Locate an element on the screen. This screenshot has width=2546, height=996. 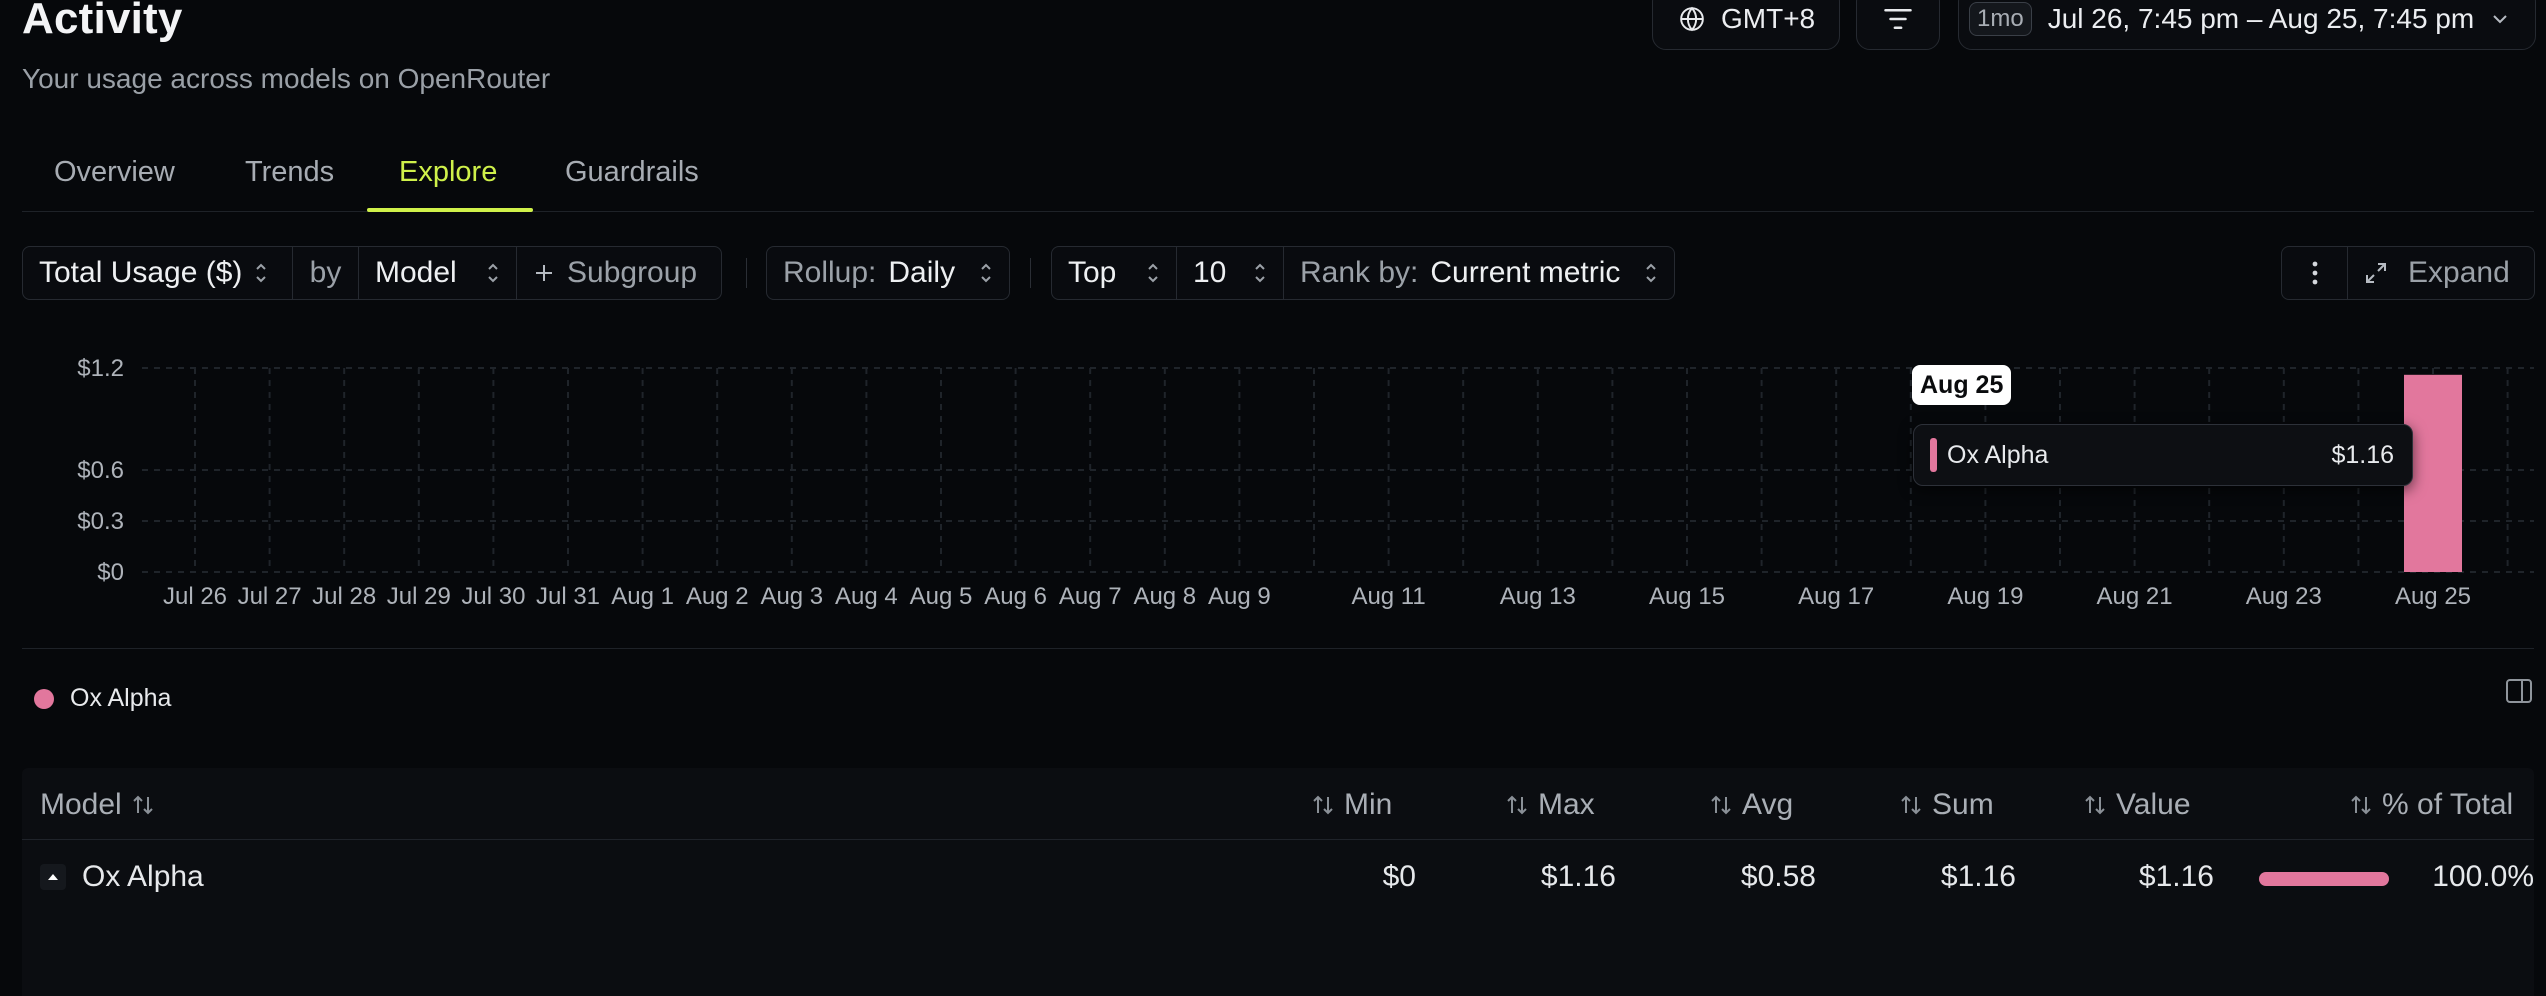
cell-value: $1.16 is located at coordinates (2176, 876).